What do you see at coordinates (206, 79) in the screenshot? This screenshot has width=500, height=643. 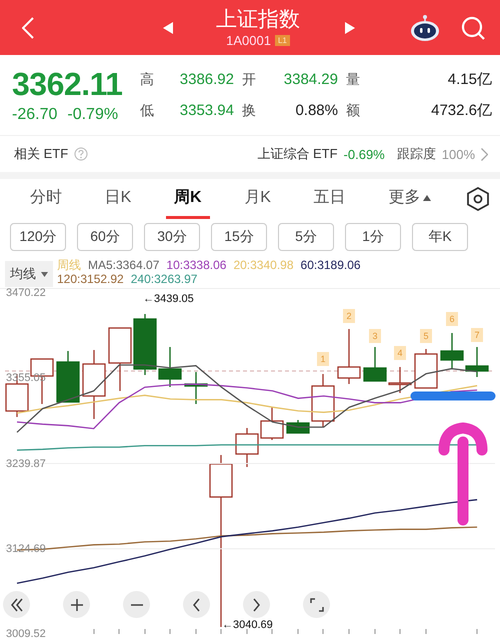 I see `stat-value: 3386.92` at bounding box center [206, 79].